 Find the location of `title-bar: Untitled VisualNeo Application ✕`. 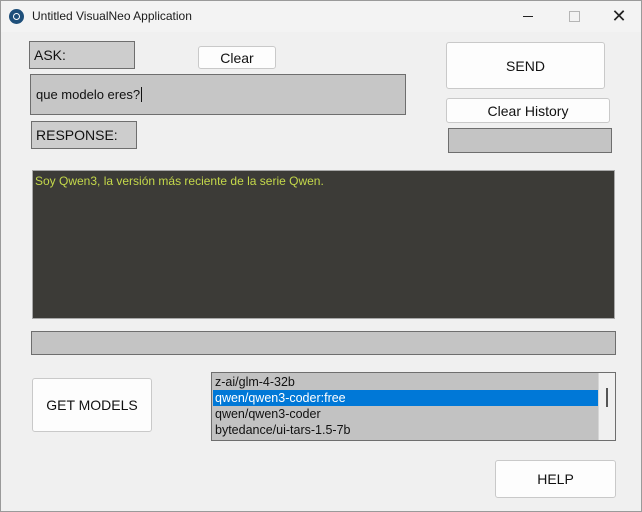

title-bar: Untitled VisualNeo Application ✕ is located at coordinates (321, 16).